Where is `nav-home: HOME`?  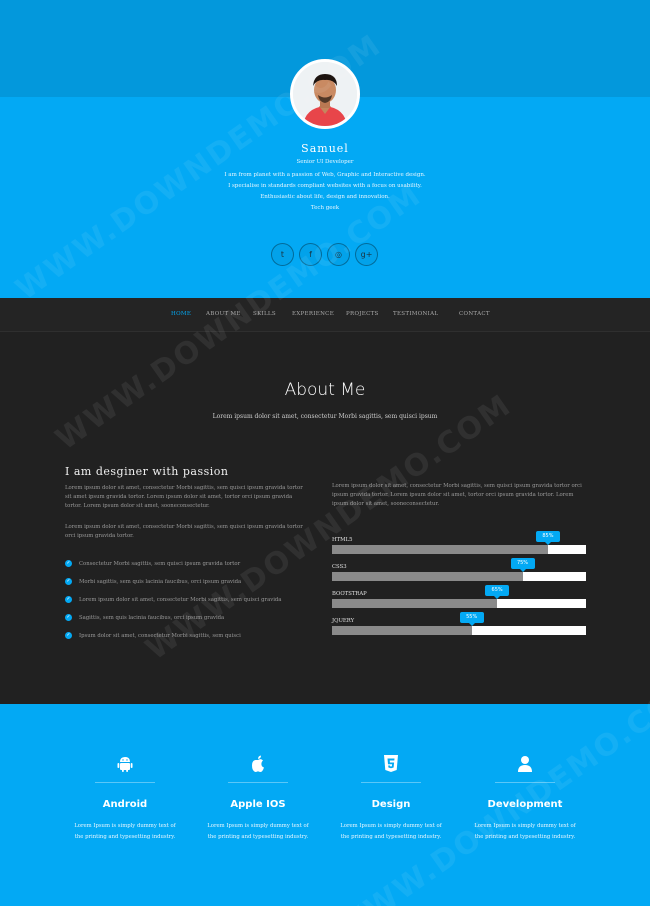
nav-home: HOME is located at coordinates (181, 314).